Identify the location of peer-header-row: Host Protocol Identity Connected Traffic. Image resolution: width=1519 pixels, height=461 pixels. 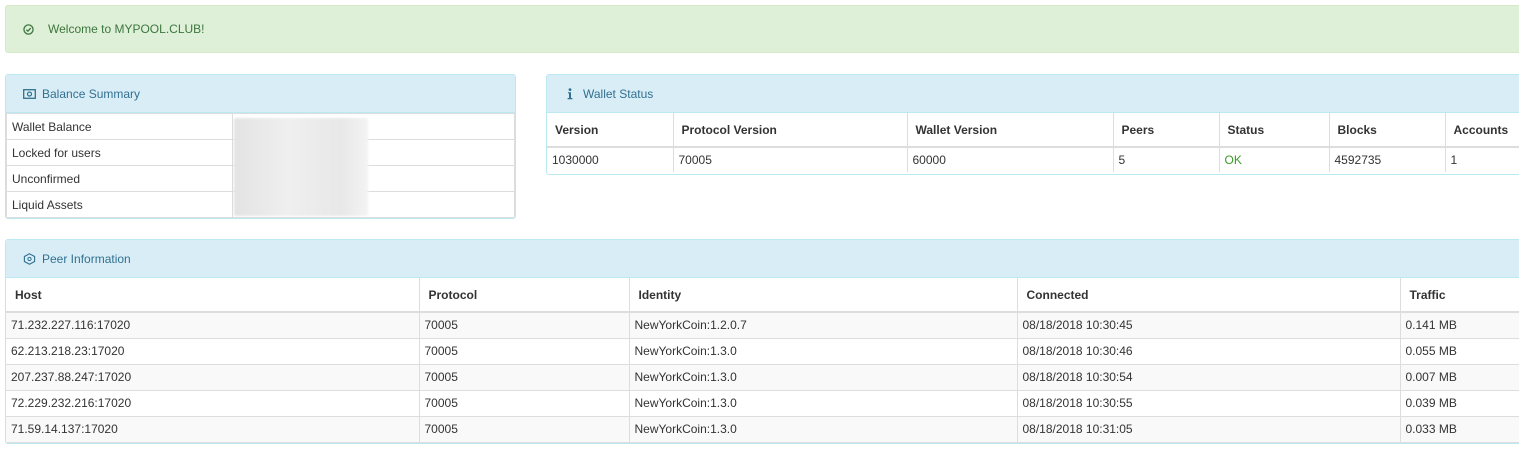
(762, 295).